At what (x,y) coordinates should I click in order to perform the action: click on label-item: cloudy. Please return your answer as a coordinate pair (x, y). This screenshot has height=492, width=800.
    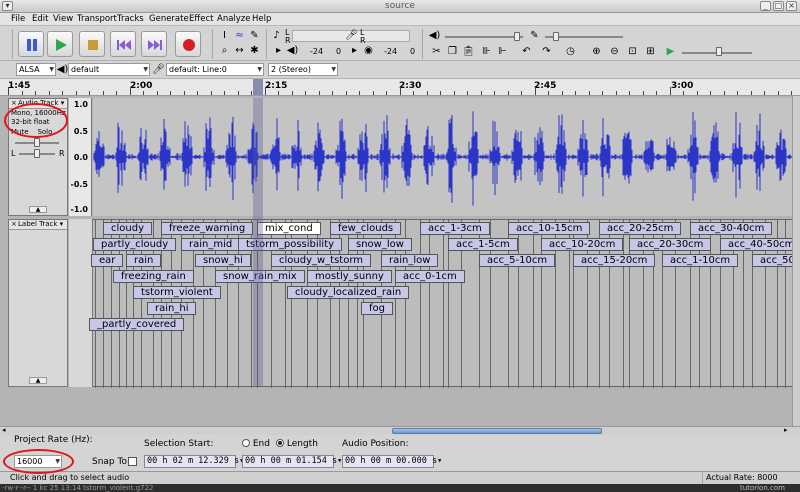
    Looking at the image, I should click on (127, 228).